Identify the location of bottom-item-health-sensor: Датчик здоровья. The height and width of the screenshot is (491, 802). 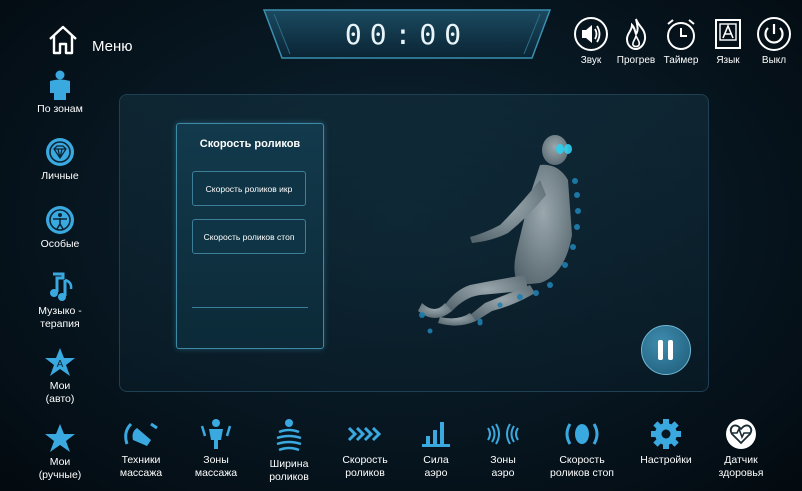
(741, 449).